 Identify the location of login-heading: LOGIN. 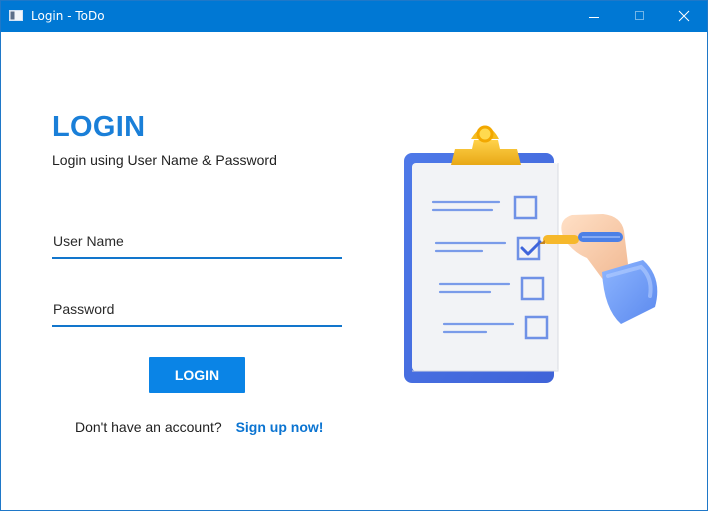
(99, 127).